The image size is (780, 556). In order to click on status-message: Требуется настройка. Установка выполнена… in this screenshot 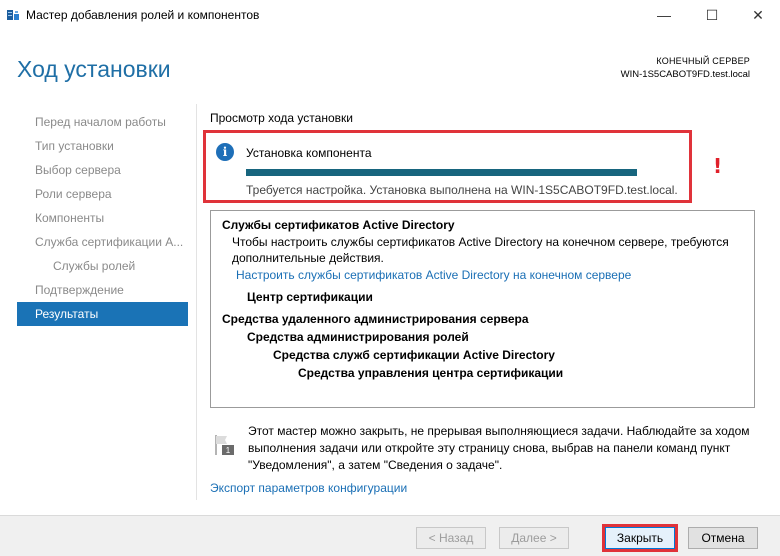, I will do `click(462, 190)`.